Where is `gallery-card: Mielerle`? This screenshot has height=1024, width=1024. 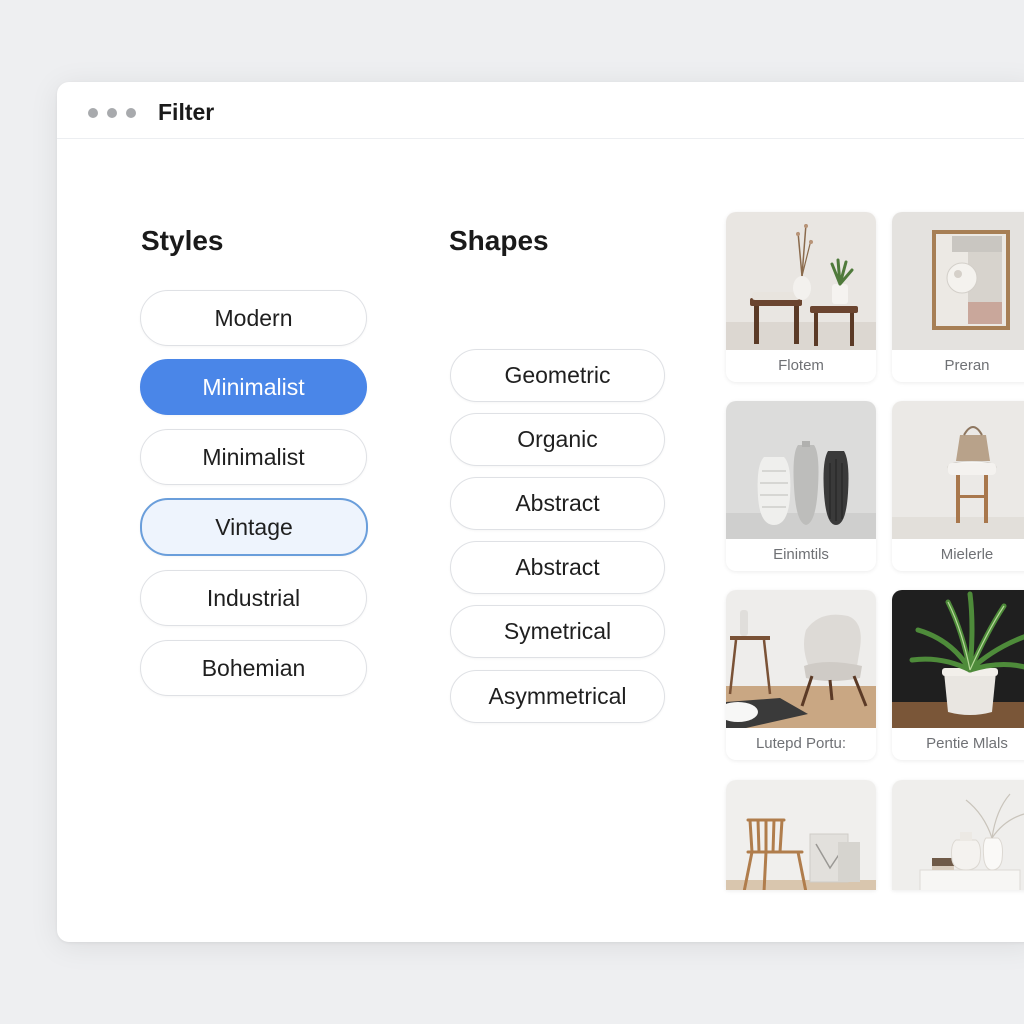
gallery-card: Mielerle is located at coordinates (958, 486).